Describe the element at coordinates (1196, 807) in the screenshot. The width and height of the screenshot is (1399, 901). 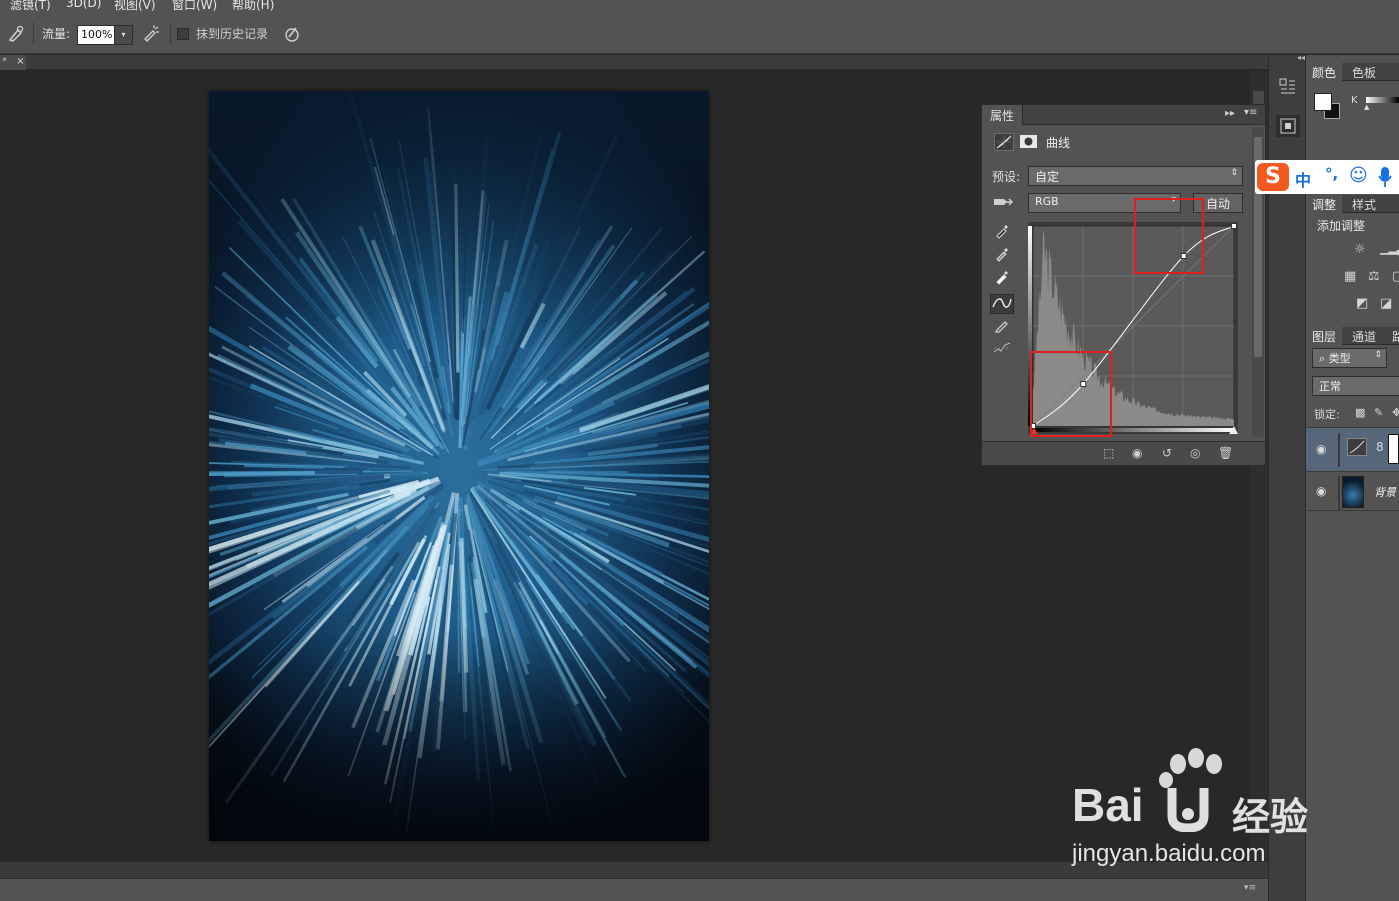
I see `du-paw-icon` at that location.